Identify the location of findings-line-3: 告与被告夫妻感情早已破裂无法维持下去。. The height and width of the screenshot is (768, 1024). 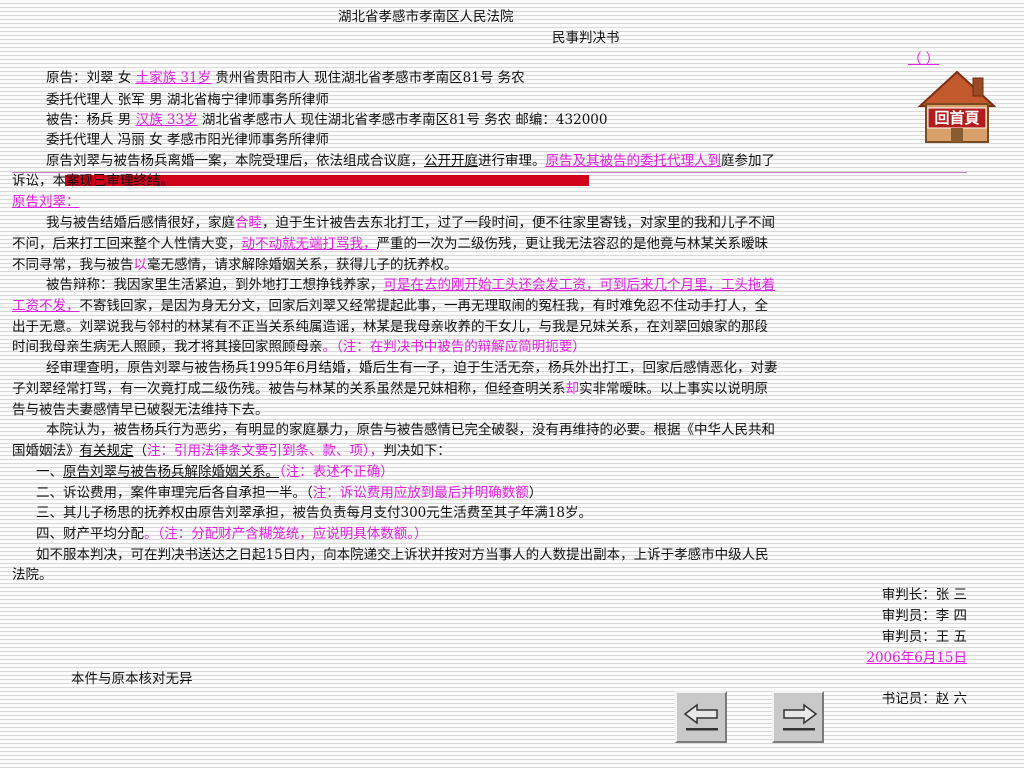
(140, 410).